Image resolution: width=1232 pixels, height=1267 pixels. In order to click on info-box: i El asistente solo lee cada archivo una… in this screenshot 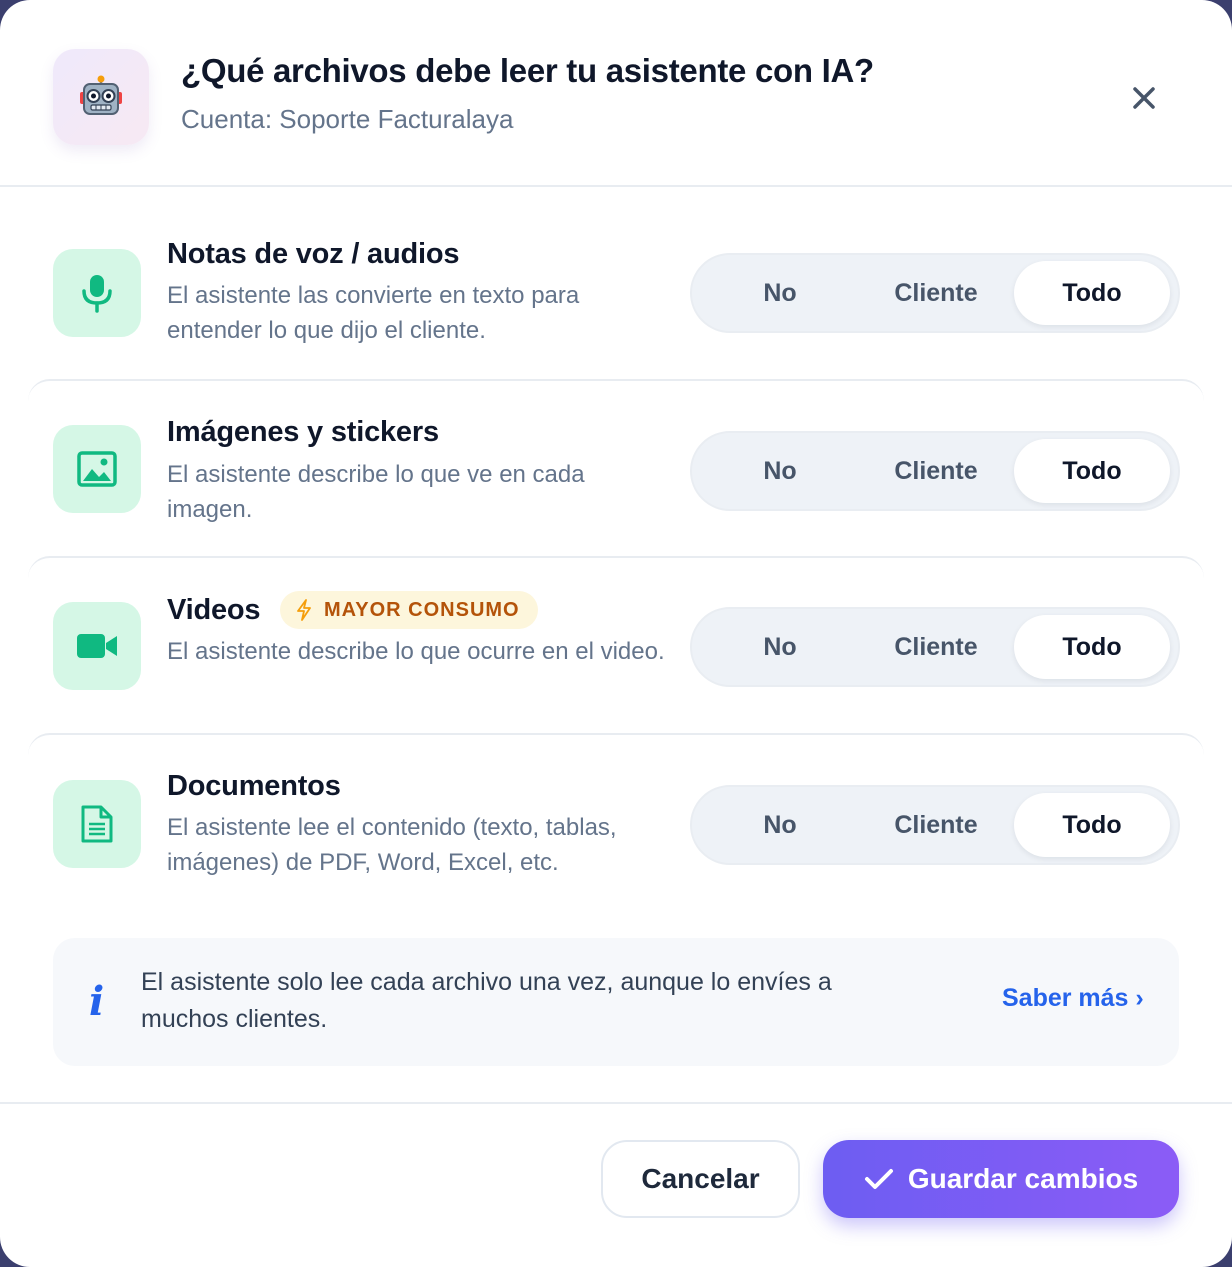, I will do `click(616, 1002)`.